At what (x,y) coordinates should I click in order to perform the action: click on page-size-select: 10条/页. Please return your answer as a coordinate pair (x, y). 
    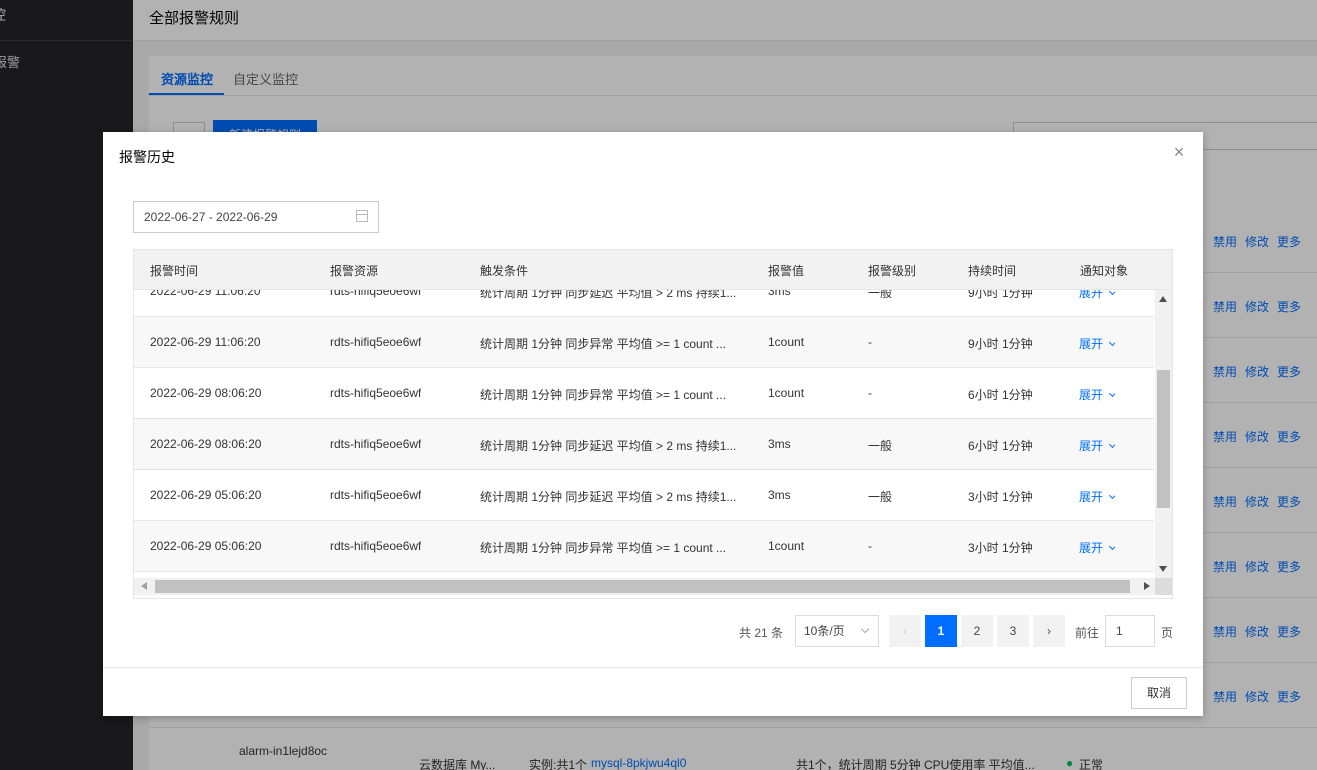
    Looking at the image, I should click on (837, 631).